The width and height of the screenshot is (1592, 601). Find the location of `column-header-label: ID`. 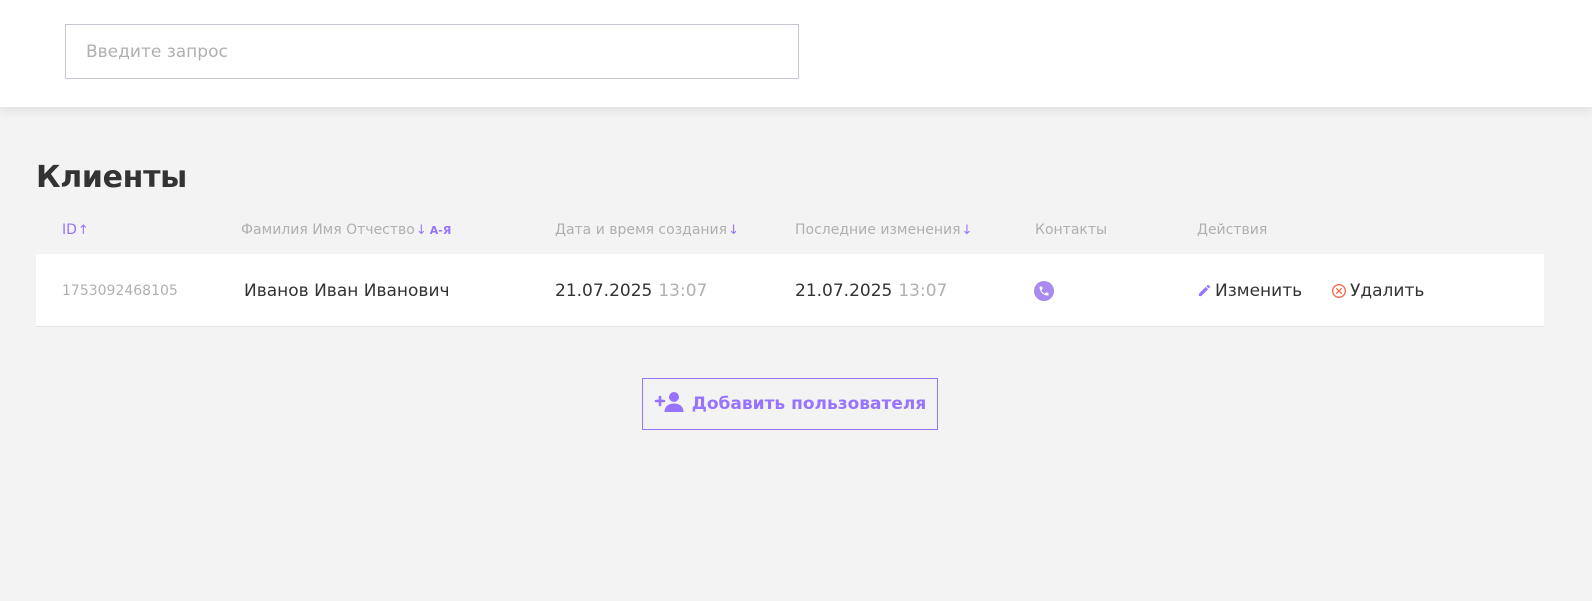

column-header-label: ID is located at coordinates (69, 230).